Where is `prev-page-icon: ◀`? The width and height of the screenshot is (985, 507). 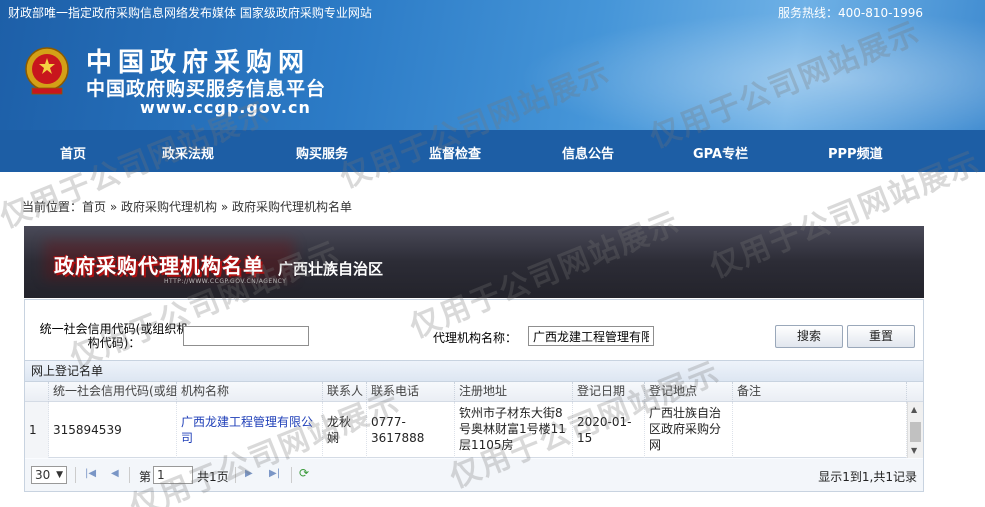 prev-page-icon: ◀ is located at coordinates (115, 473).